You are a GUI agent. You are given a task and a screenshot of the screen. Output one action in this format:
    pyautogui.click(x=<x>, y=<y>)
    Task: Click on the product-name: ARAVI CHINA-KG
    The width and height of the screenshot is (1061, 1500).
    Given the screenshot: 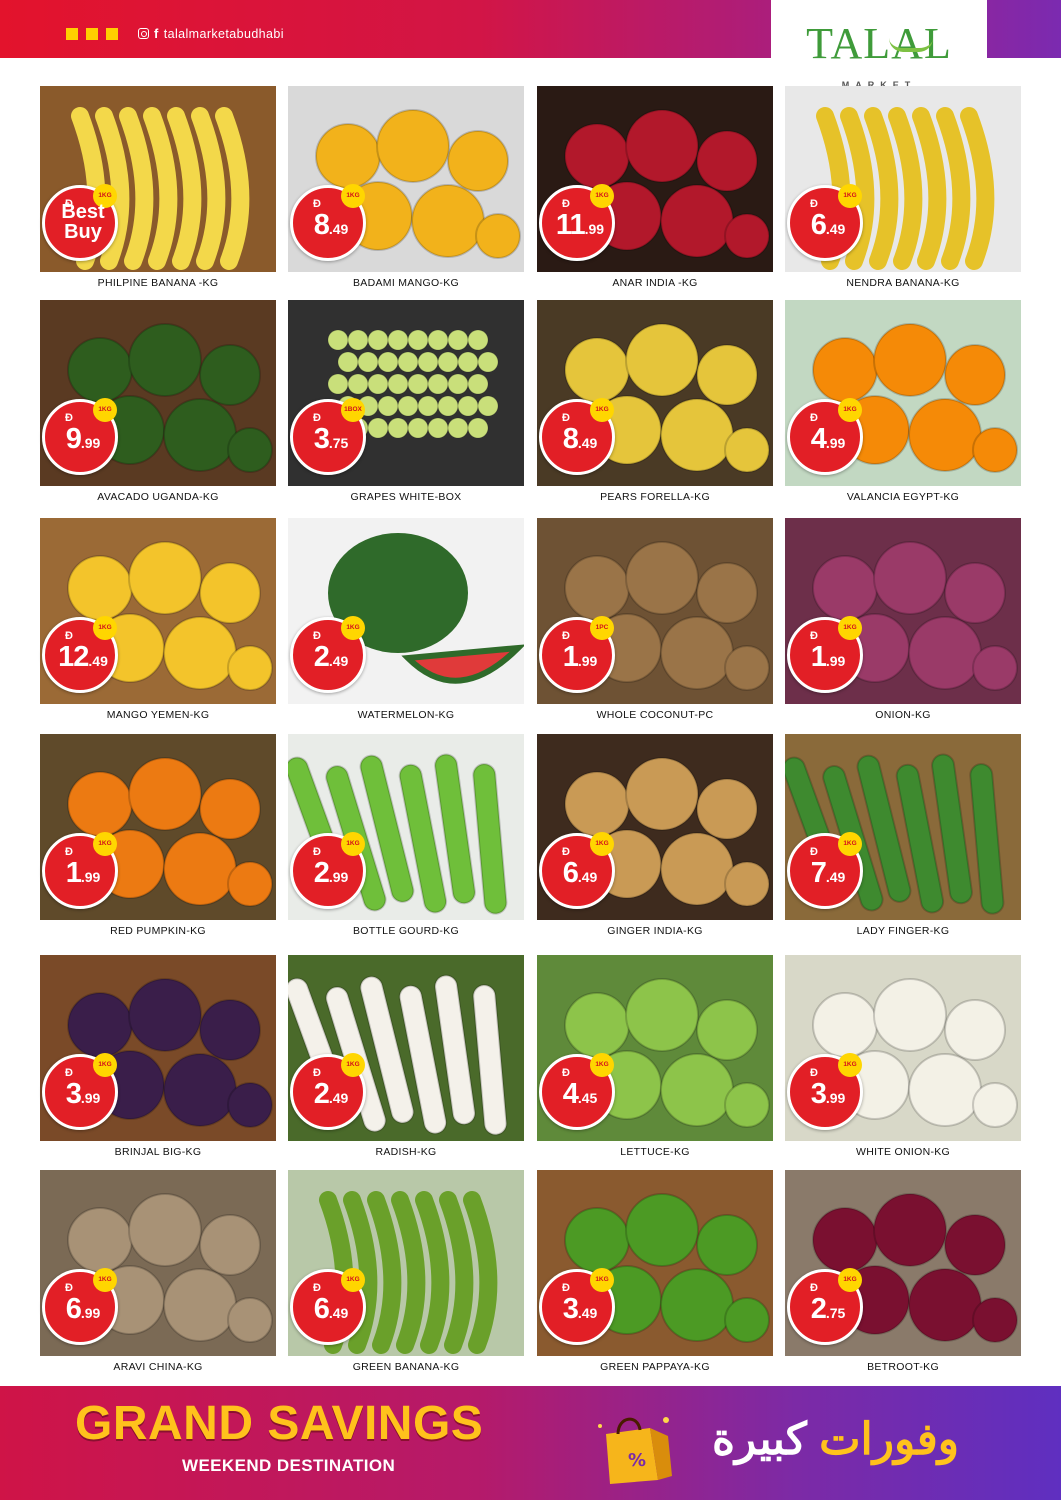 What is the action you would take?
    pyautogui.click(x=158, y=1367)
    